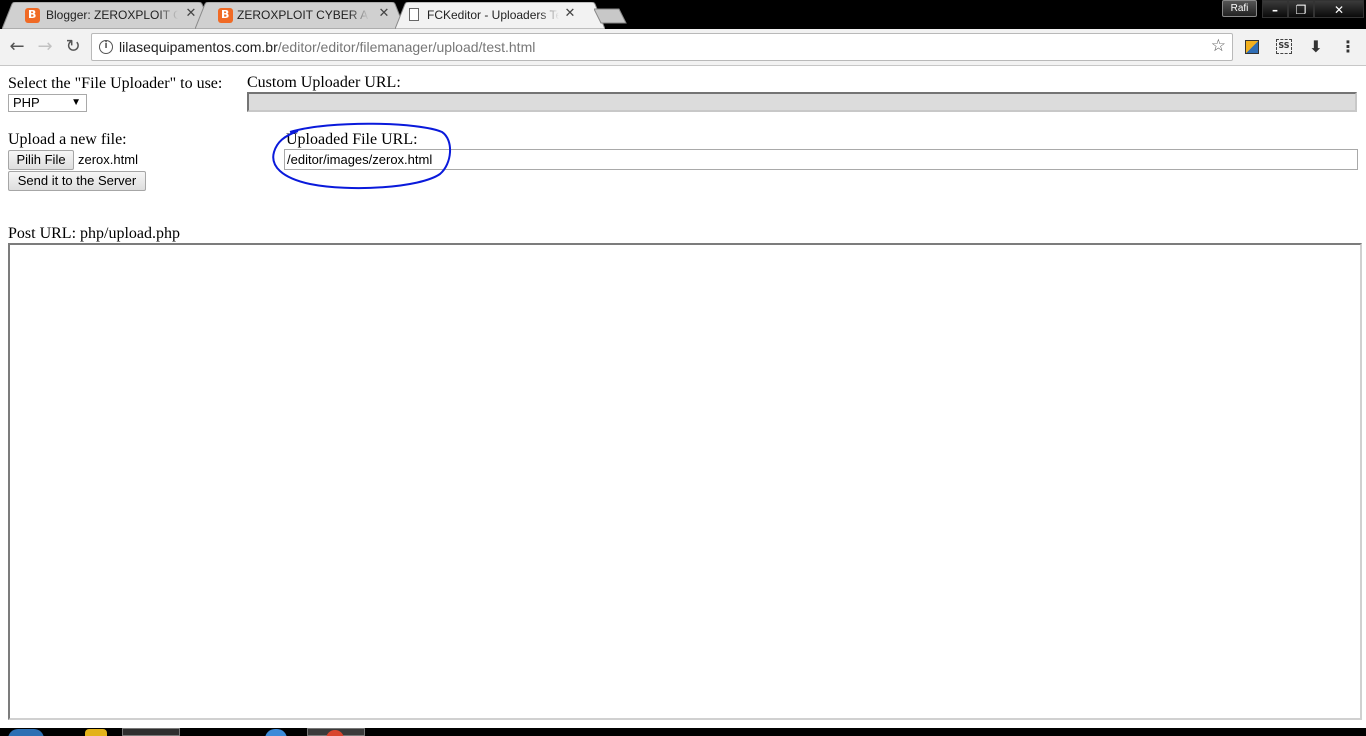 The image size is (1366, 736). Describe the element at coordinates (76, 102) in the screenshot. I see `dropdown-arrow-icon: ▼` at that location.